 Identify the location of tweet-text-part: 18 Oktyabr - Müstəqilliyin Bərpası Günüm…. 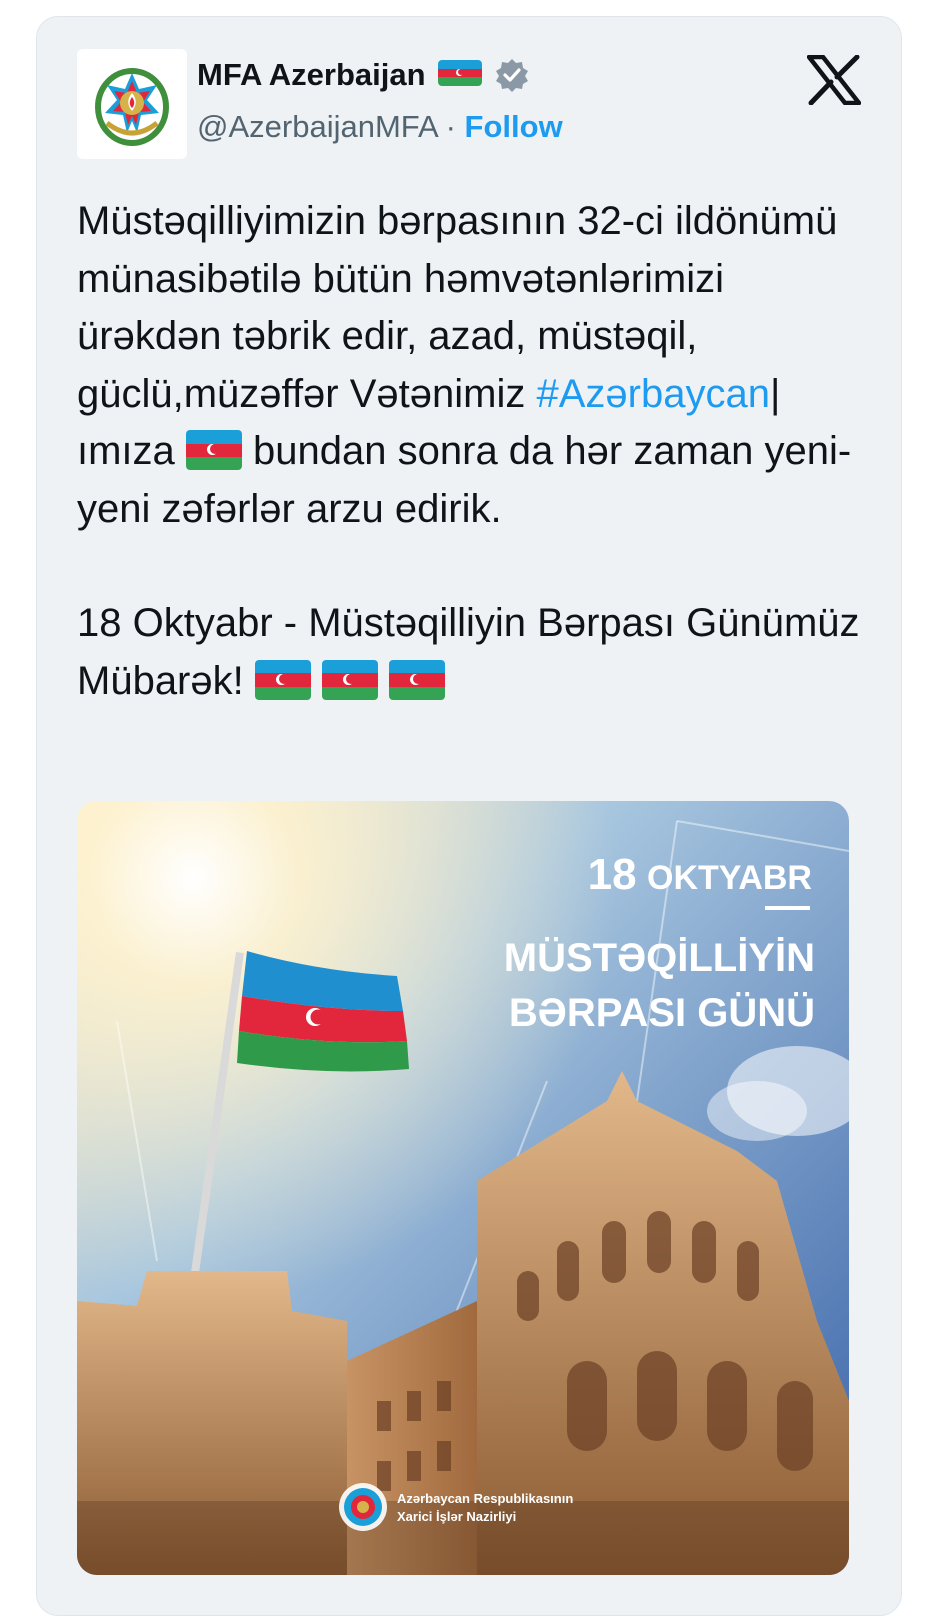
(468, 652).